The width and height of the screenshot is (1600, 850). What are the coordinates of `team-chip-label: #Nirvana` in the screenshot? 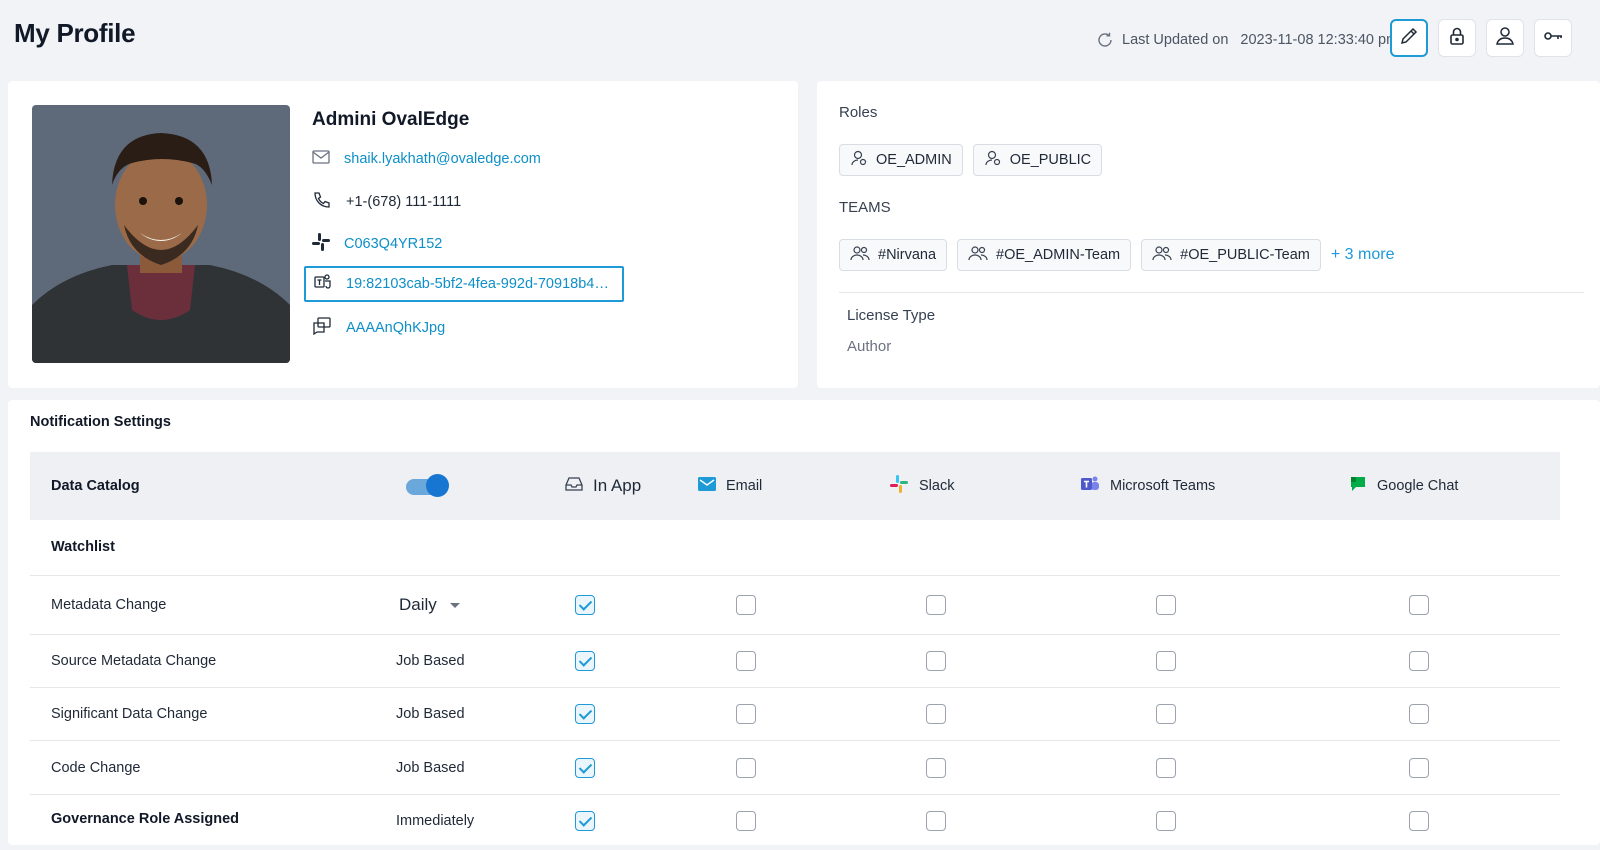 It's located at (907, 255).